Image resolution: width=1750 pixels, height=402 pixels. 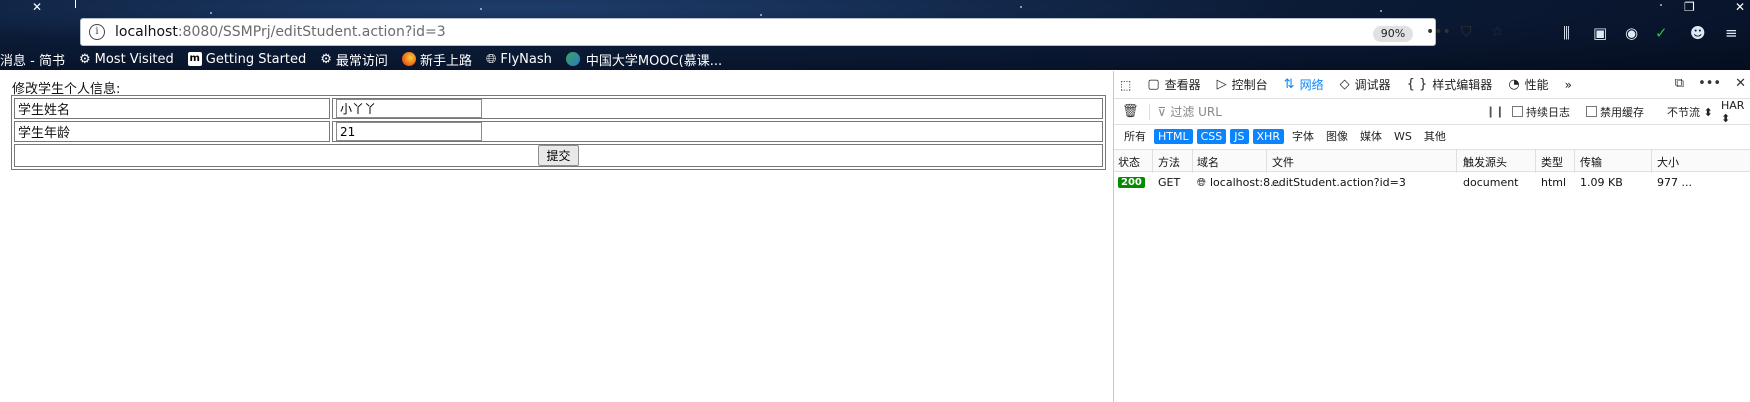 What do you see at coordinates (1283, 162) in the screenshot?
I see `column-file: 文件` at bounding box center [1283, 162].